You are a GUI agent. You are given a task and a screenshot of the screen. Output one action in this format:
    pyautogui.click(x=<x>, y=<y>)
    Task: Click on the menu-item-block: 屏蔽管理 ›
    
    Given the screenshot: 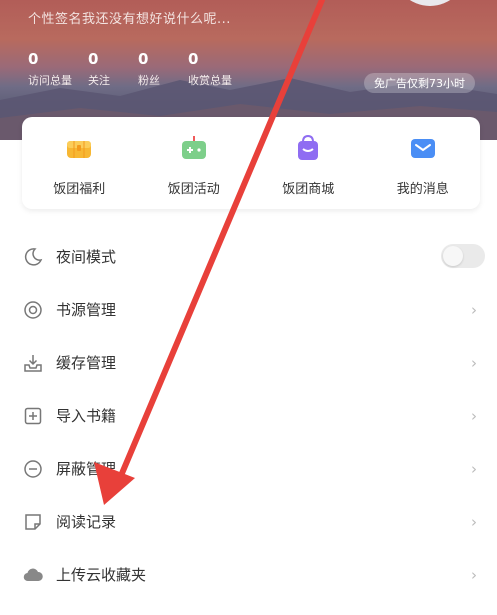 What is the action you would take?
    pyautogui.click(x=248, y=468)
    